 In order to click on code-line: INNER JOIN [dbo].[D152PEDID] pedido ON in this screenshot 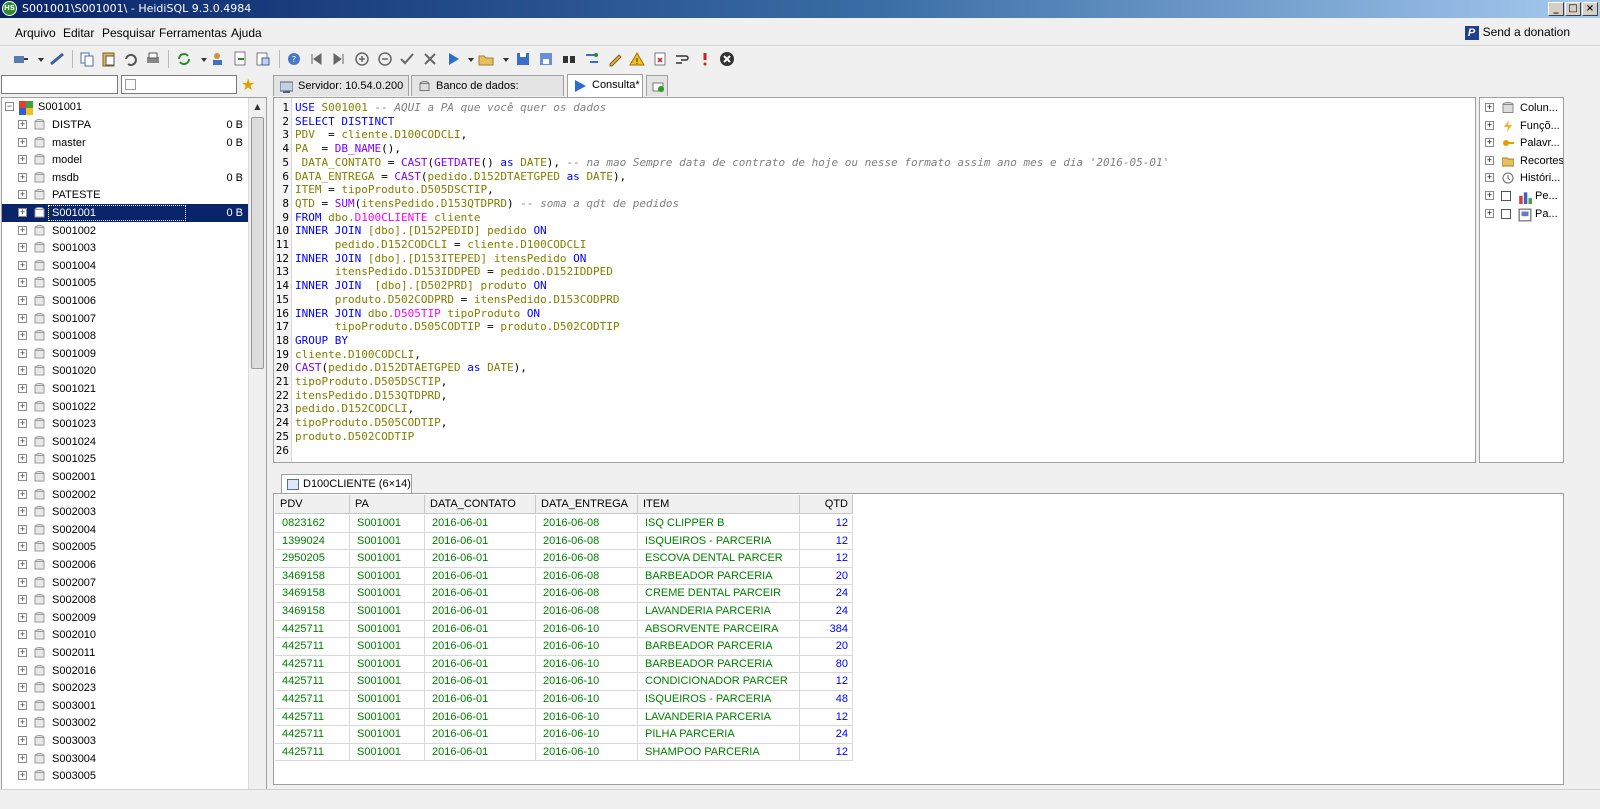, I will do `click(421, 231)`.